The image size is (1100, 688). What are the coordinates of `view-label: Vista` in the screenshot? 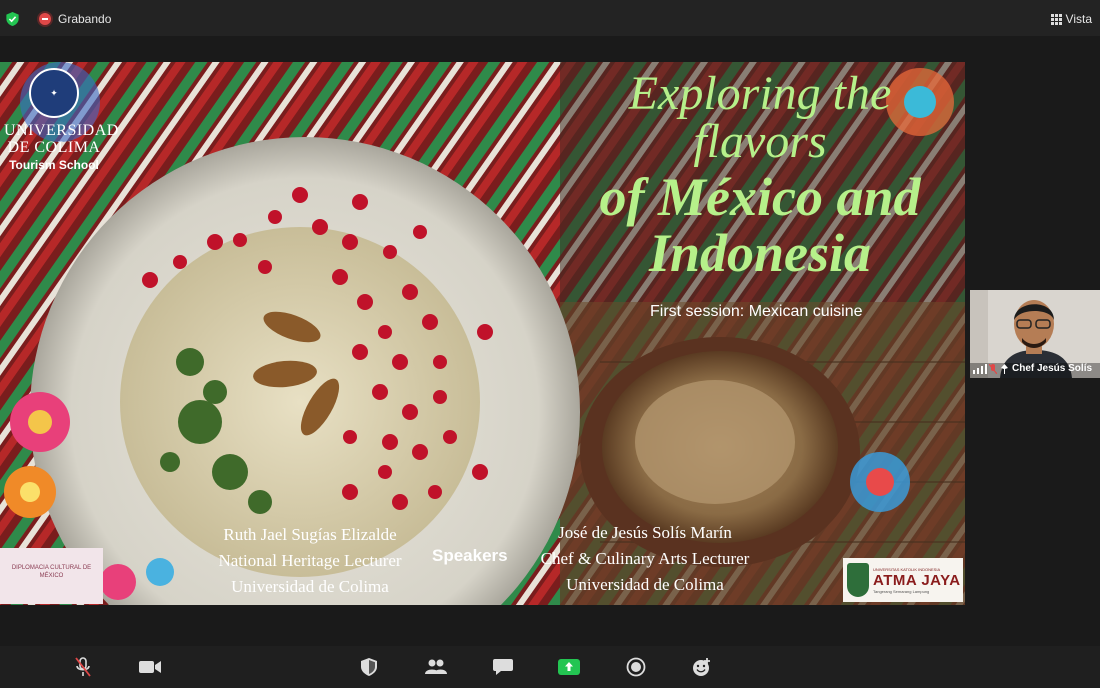 It's located at (1078, 19).